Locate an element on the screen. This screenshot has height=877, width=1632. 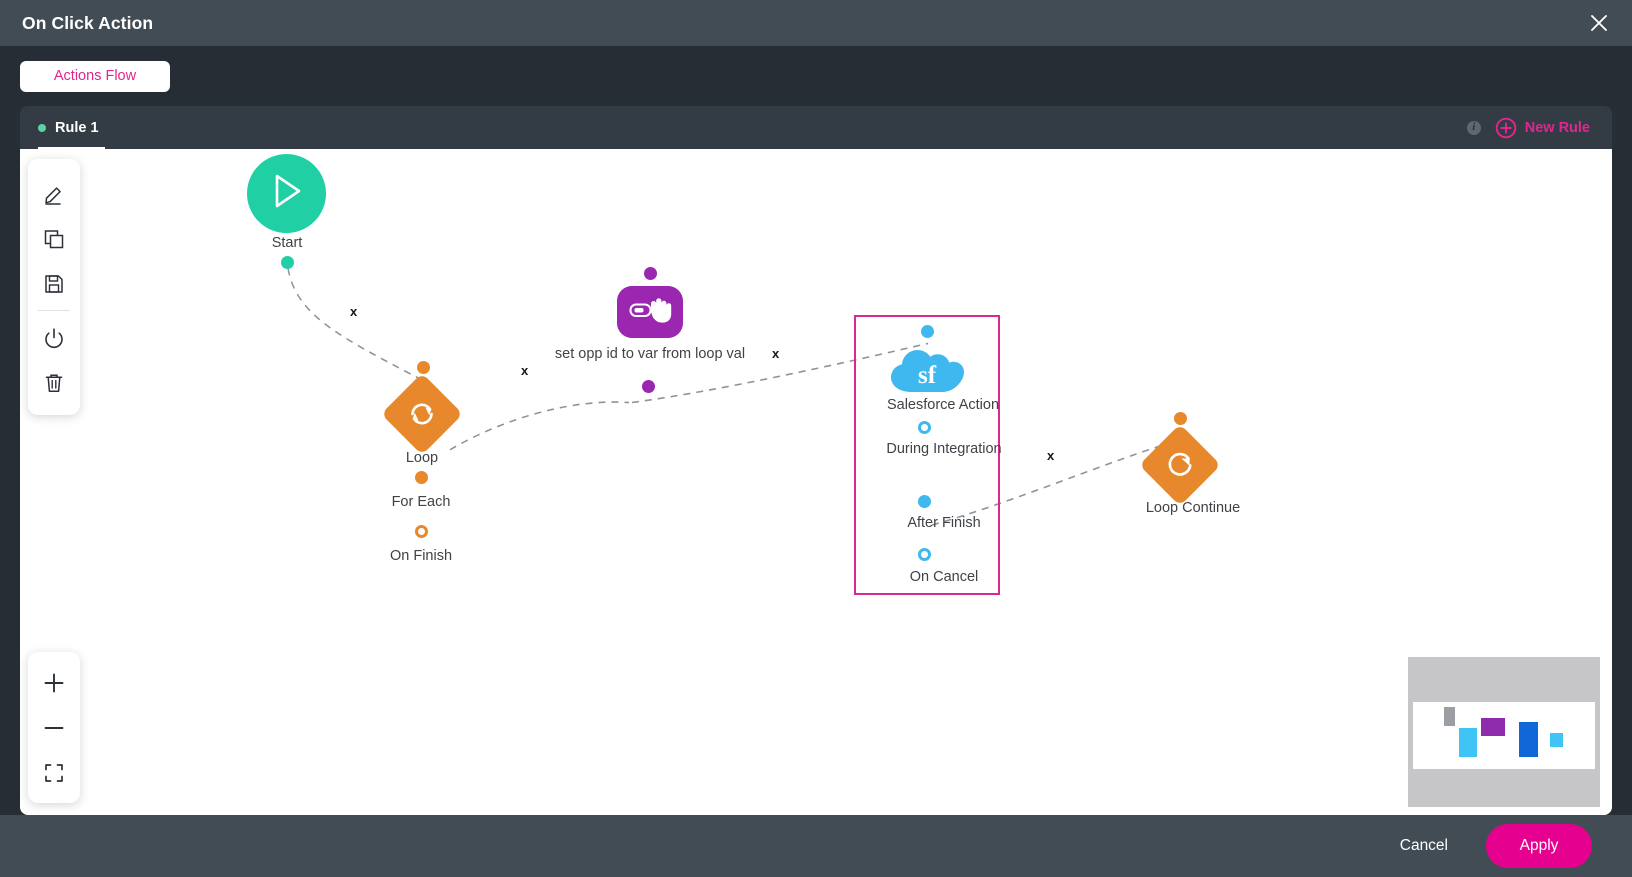
plus-icon is located at coordinates (54, 683).